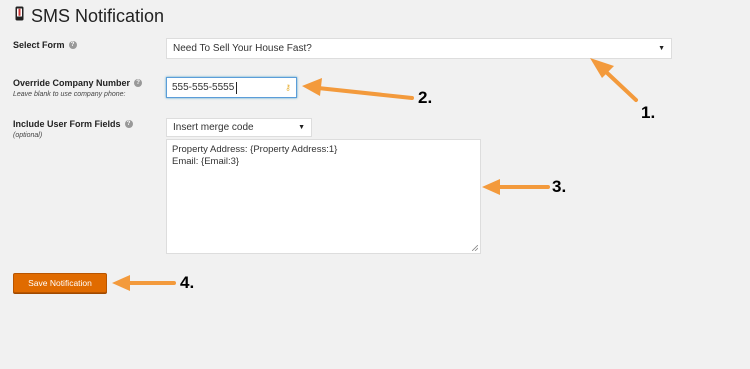 This screenshot has width=750, height=369. I want to click on callout-1: 1., so click(648, 112).